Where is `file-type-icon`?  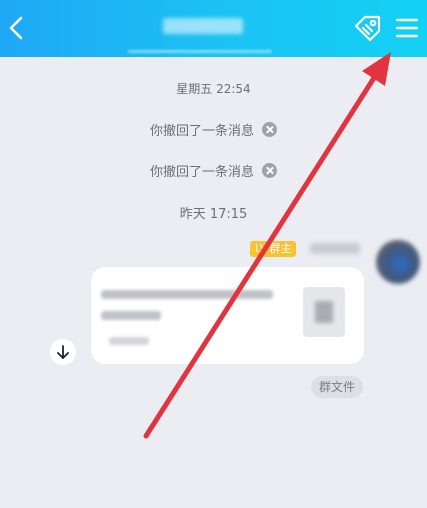 file-type-icon is located at coordinates (324, 312).